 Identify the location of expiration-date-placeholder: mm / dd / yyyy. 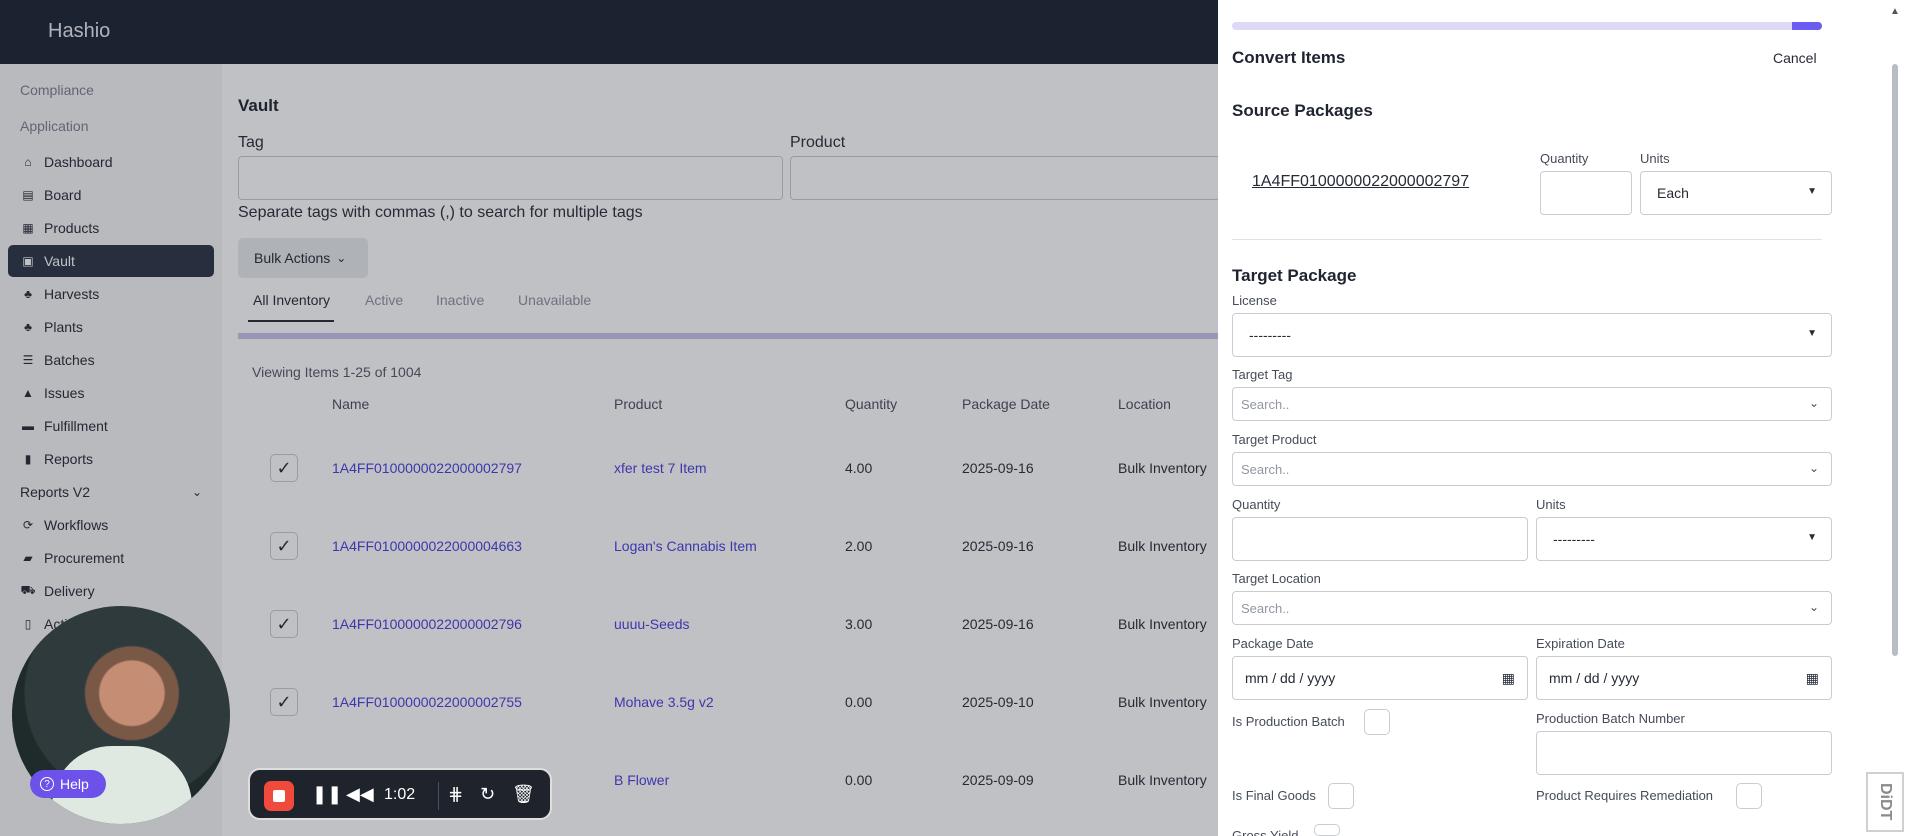
(1594, 678).